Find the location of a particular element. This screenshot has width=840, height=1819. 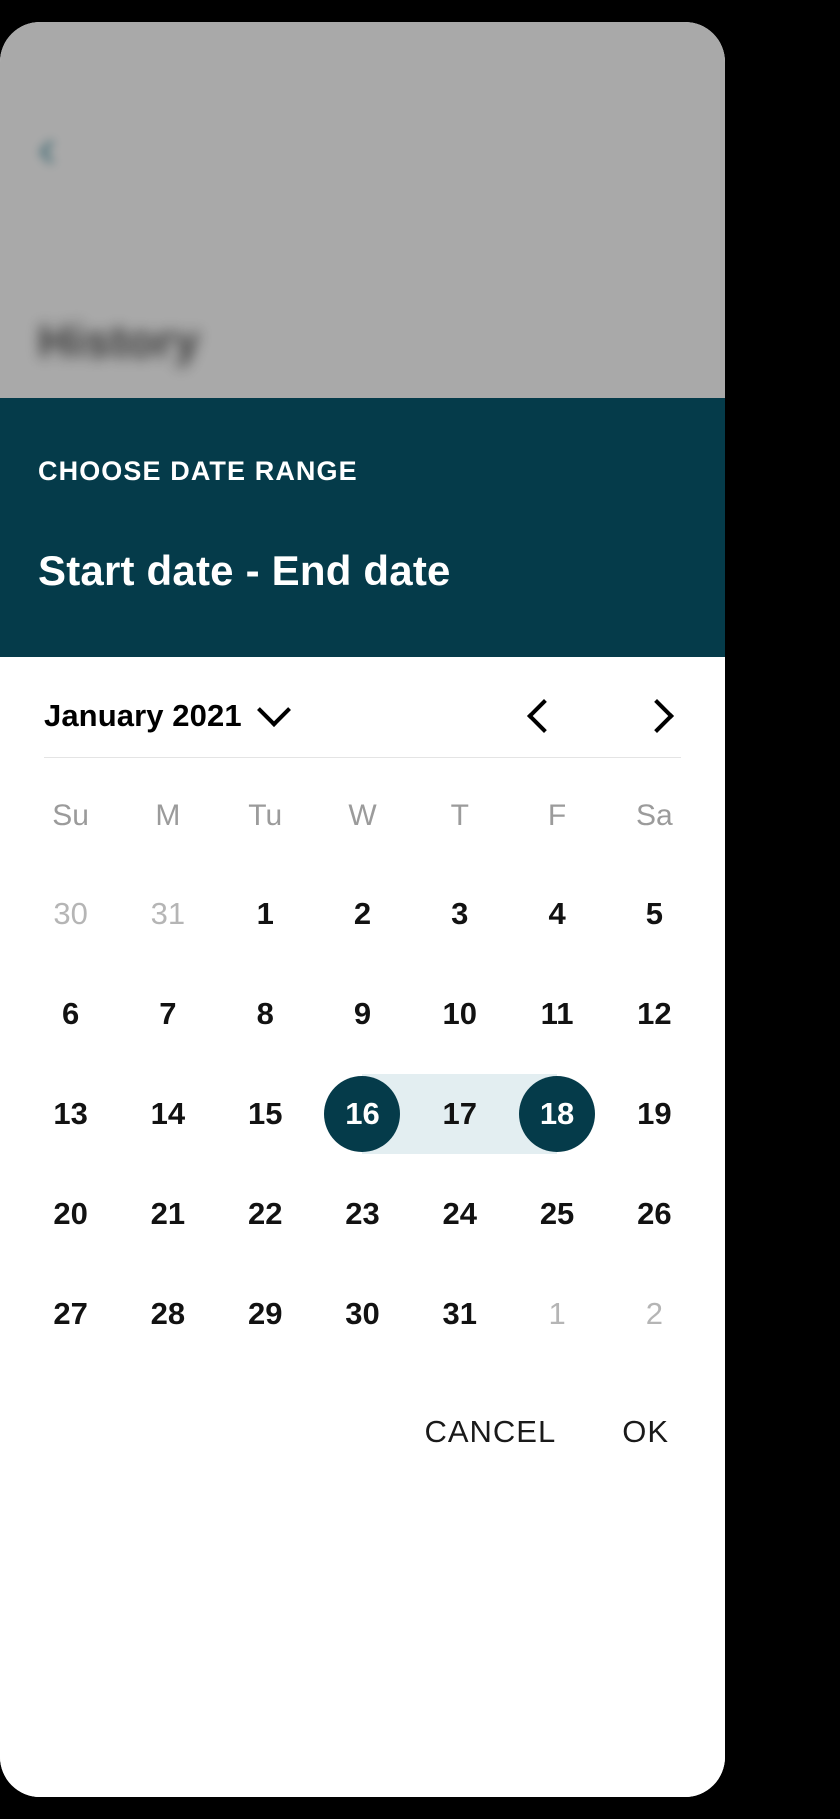

calendar-week-row: 30 31 1 2 3 4 5 is located at coordinates (362, 914).